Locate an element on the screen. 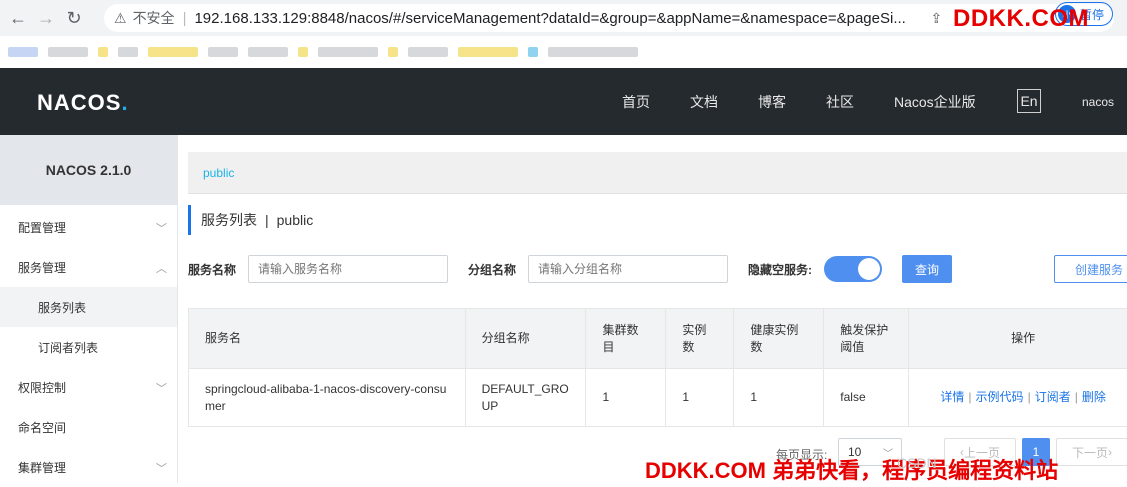  sidebar-item-subscribers: 订阅者列表 is located at coordinates (88, 347).